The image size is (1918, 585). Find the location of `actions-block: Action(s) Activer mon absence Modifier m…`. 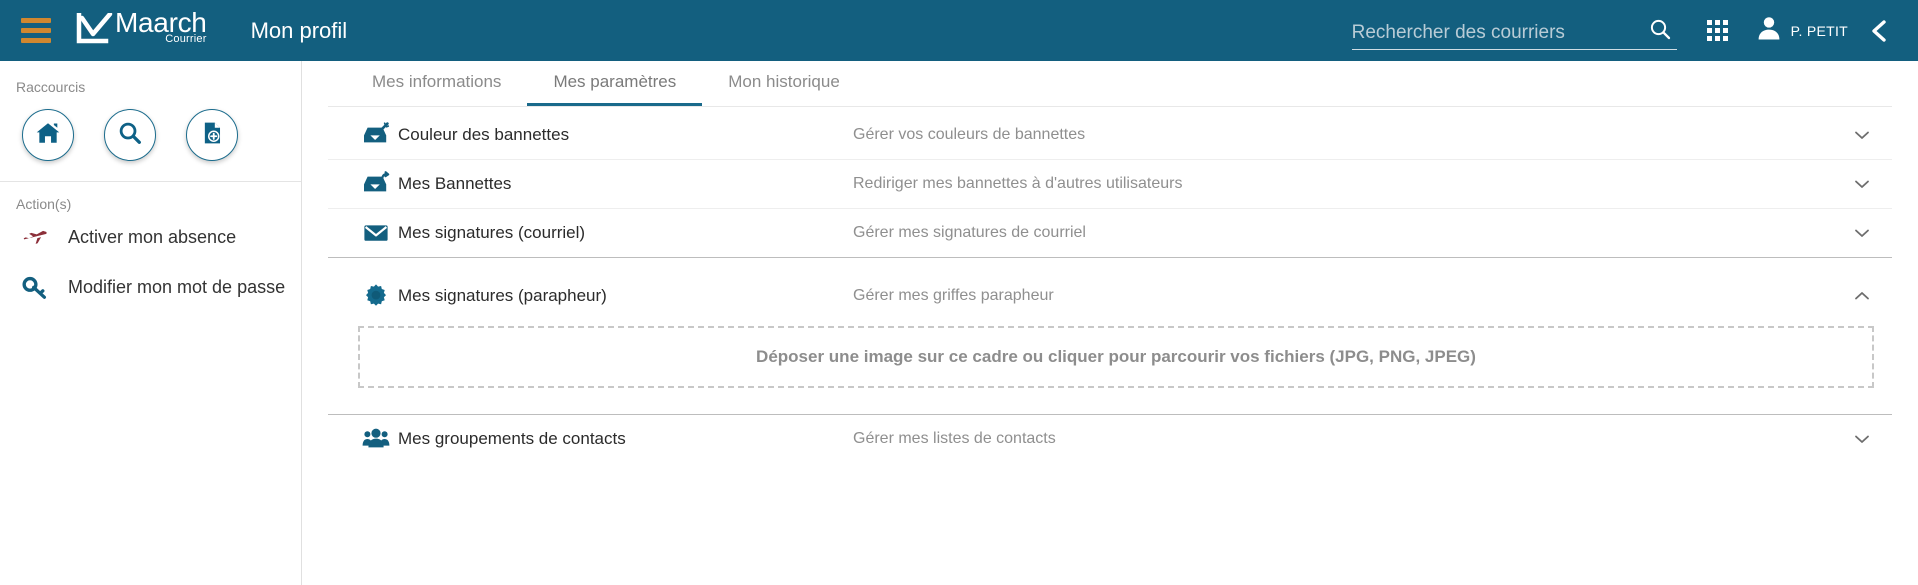

actions-block: Action(s) Activer mon absence Modifier m… is located at coordinates (150, 247).